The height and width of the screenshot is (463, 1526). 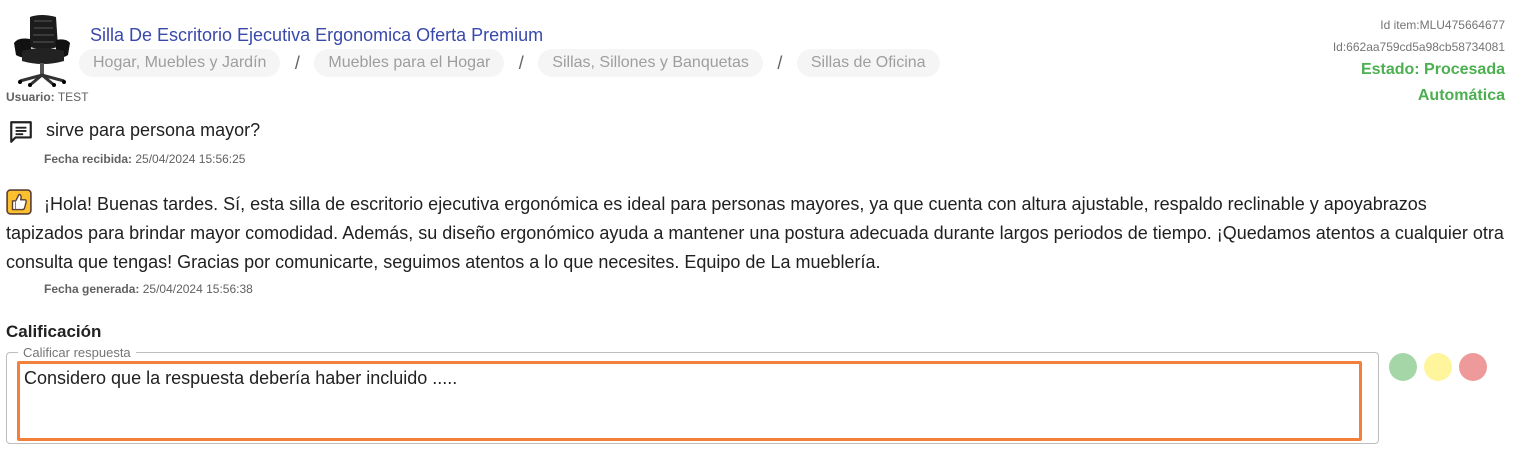 What do you see at coordinates (88, 159) in the screenshot?
I see `question-date-label: Fecha recibida:` at bounding box center [88, 159].